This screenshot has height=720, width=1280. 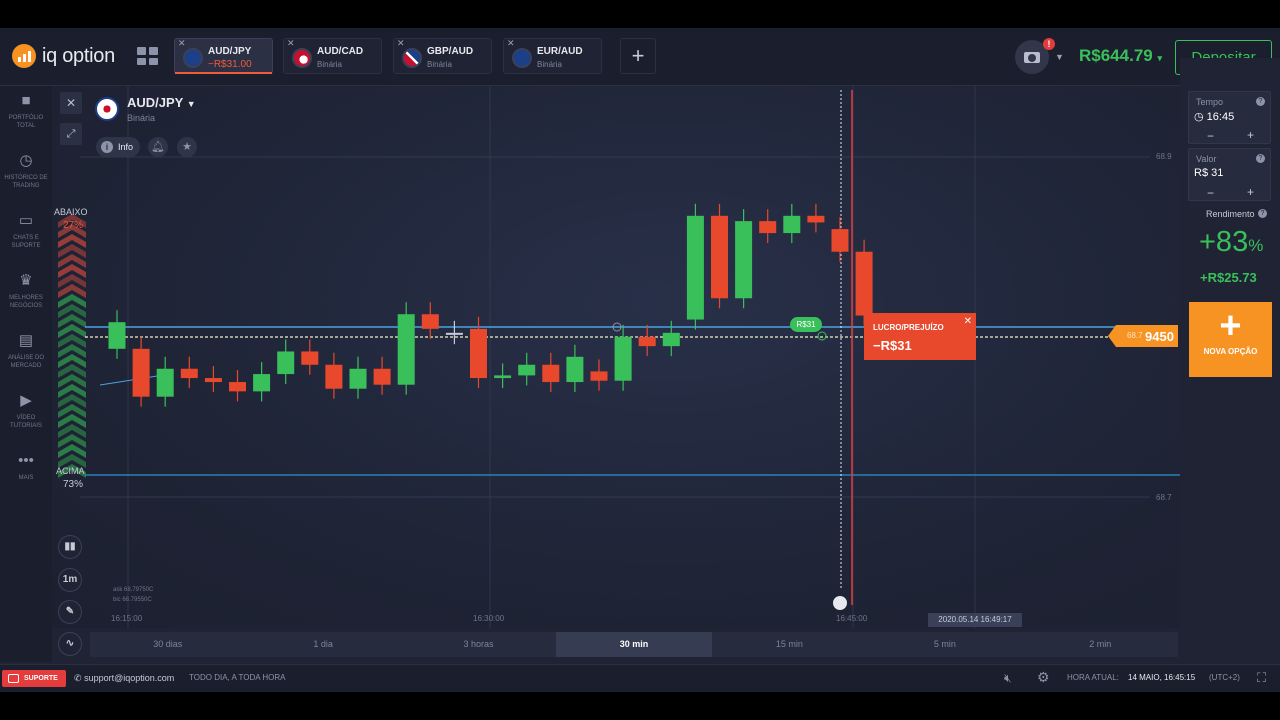 I want to click on timeframe-15-min: 15 min, so click(x=789, y=644).